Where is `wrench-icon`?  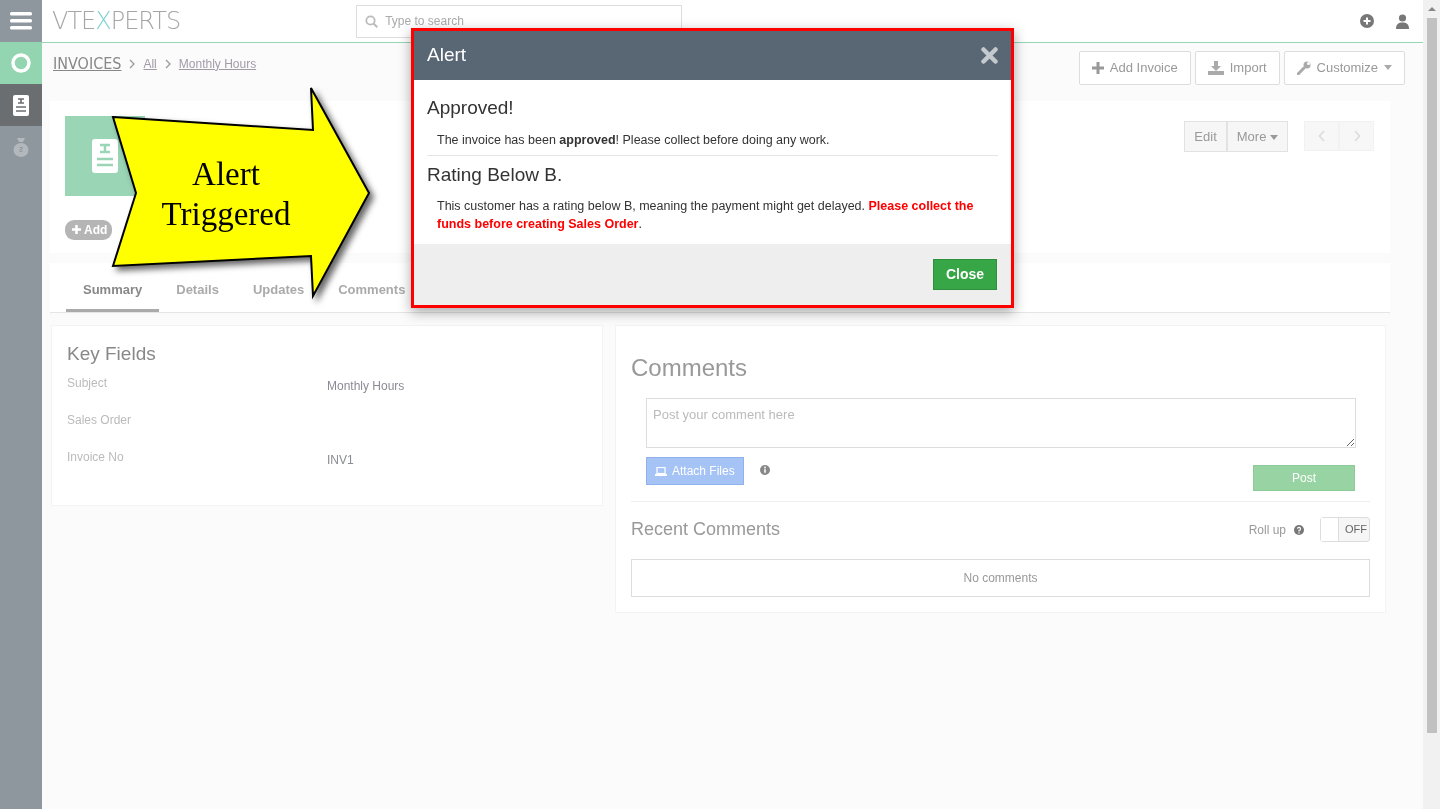
wrench-icon is located at coordinates (1303, 67).